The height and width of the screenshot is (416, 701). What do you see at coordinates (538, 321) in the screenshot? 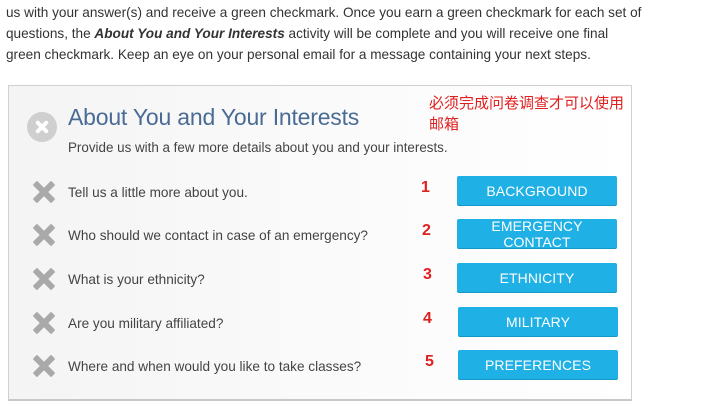
I see `military-button: MILITARY` at bounding box center [538, 321].